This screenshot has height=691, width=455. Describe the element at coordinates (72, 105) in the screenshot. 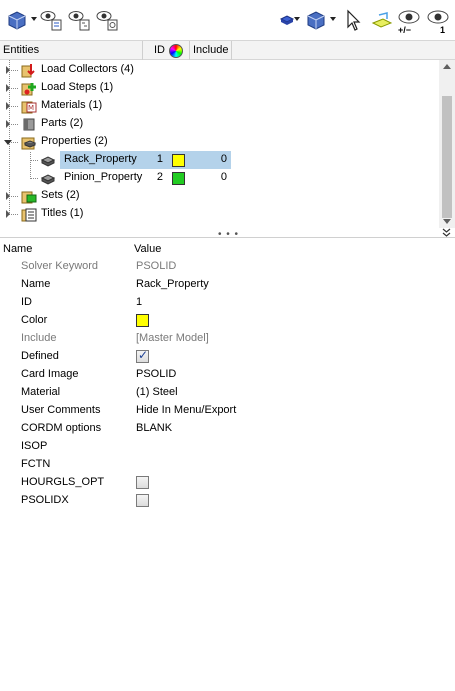

I see `tree-item-label: Materials (1)` at that location.